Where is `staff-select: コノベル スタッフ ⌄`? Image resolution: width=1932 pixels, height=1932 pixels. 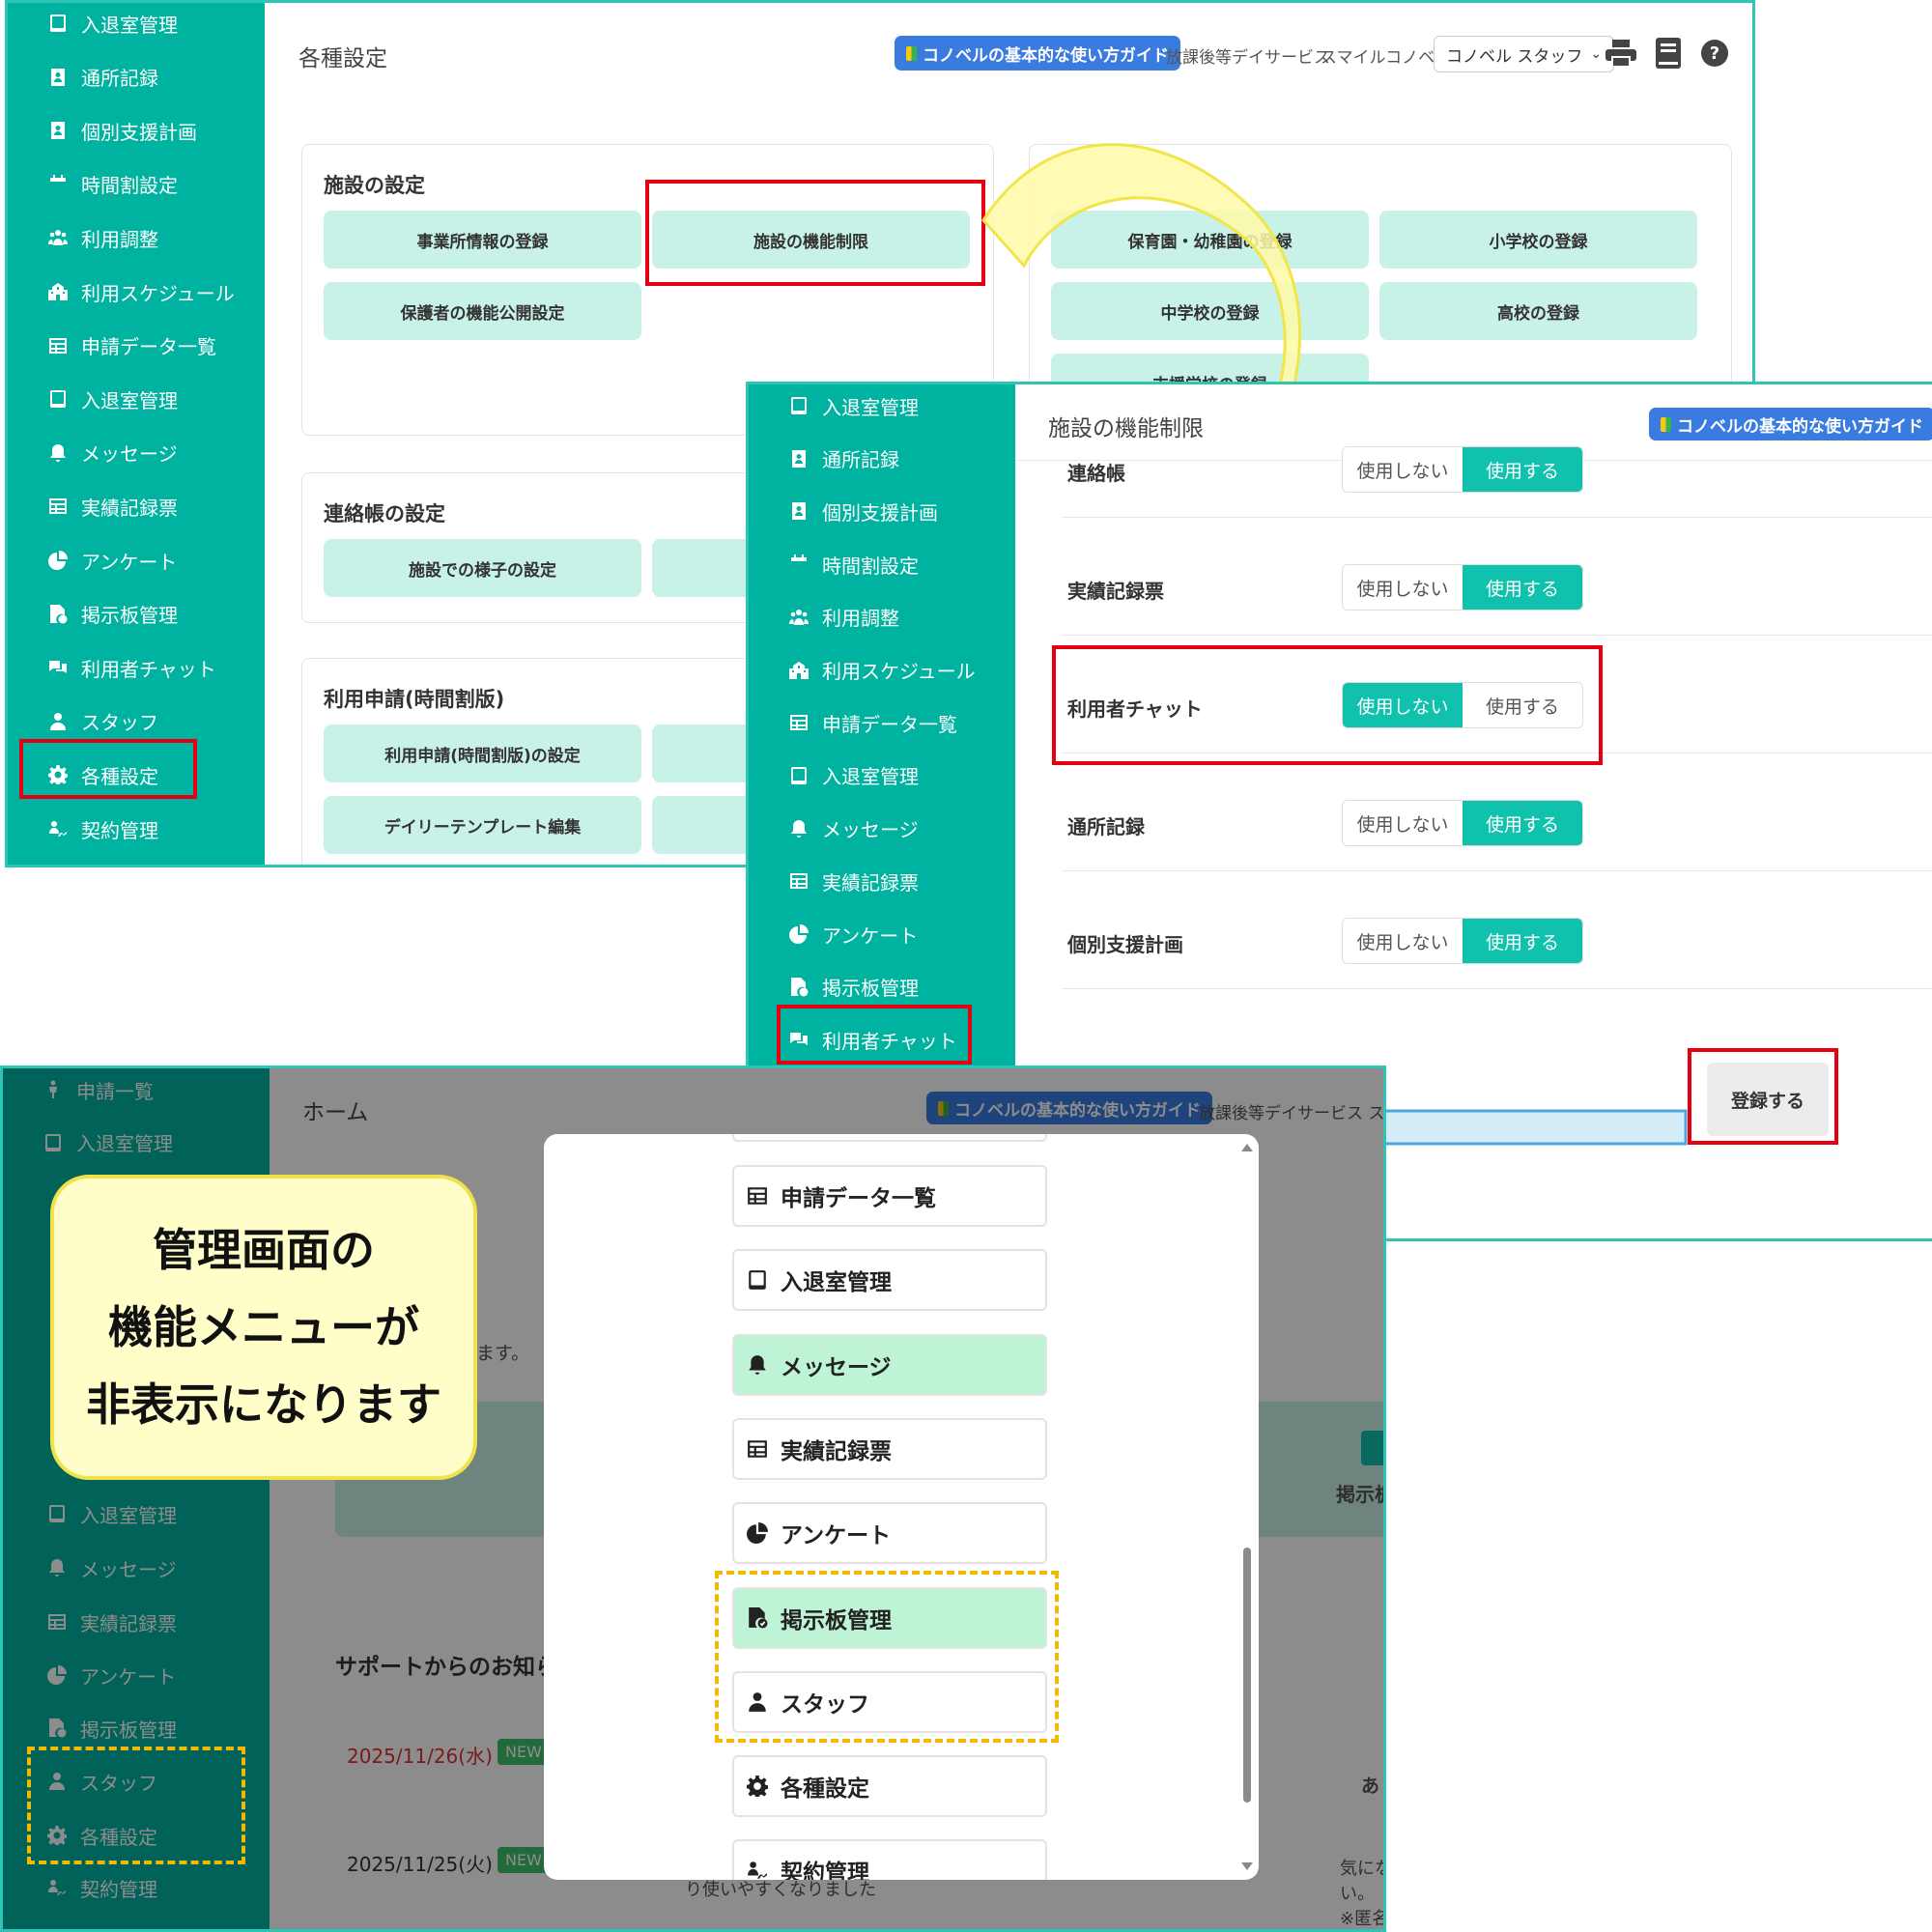
staff-select: コノベル スタッフ ⌄ is located at coordinates (1524, 54).